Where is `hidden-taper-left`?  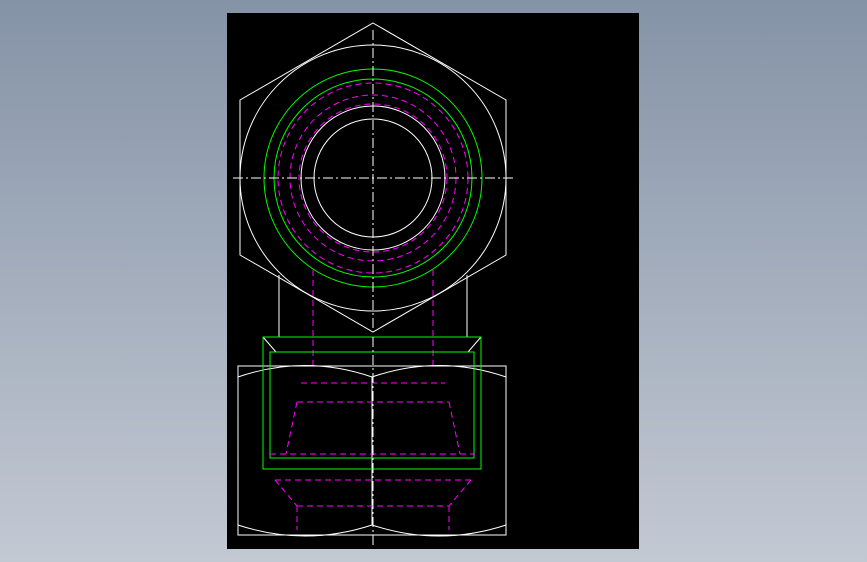
hidden-taper-left is located at coordinates (291, 428).